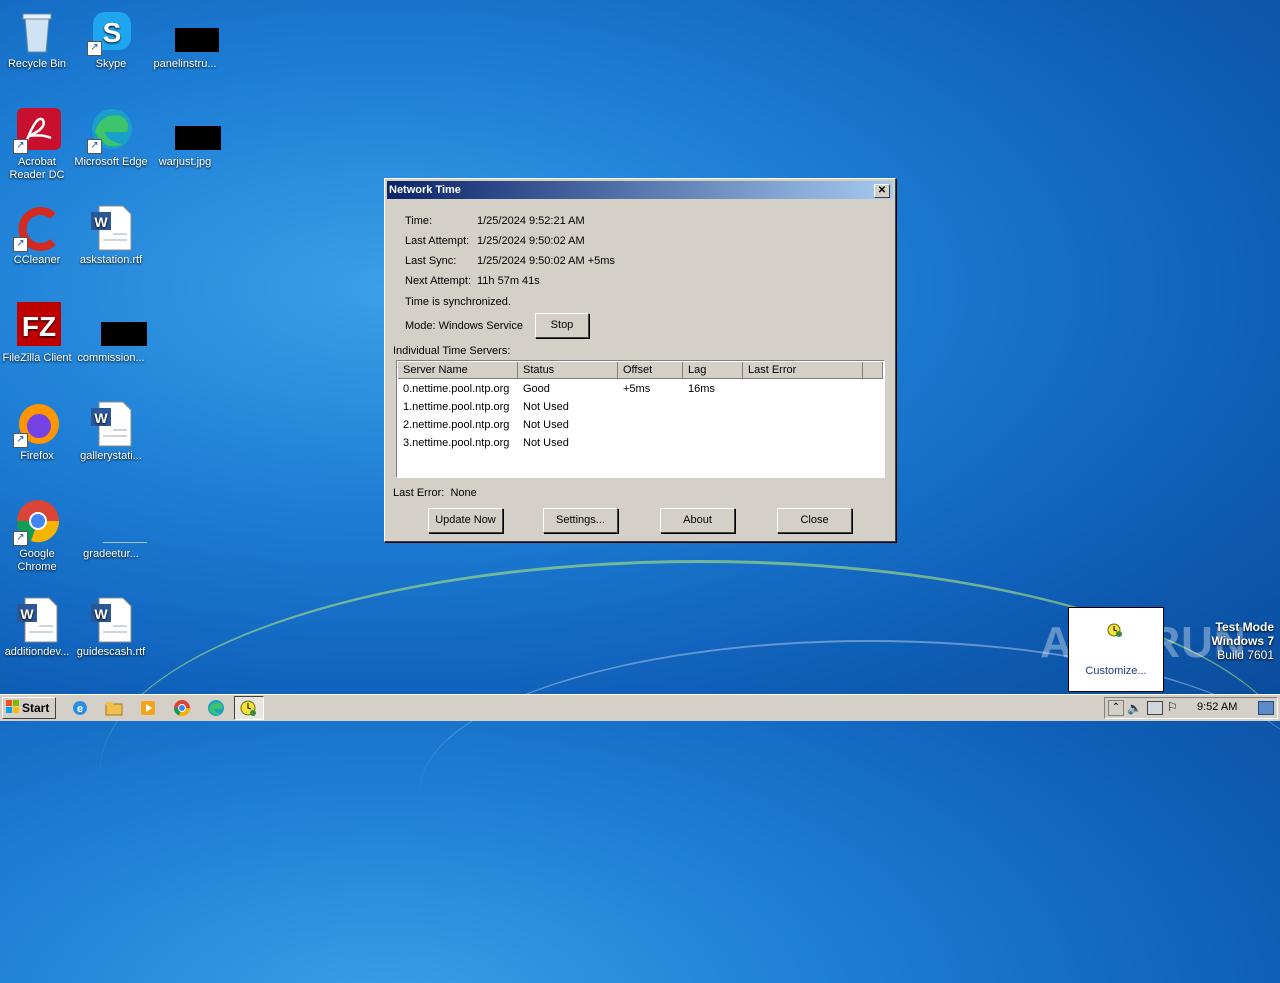  I want to click on last-attempt-row: Last Attempt: 1/25/2024 9:50:02 AM, so click(495, 241).